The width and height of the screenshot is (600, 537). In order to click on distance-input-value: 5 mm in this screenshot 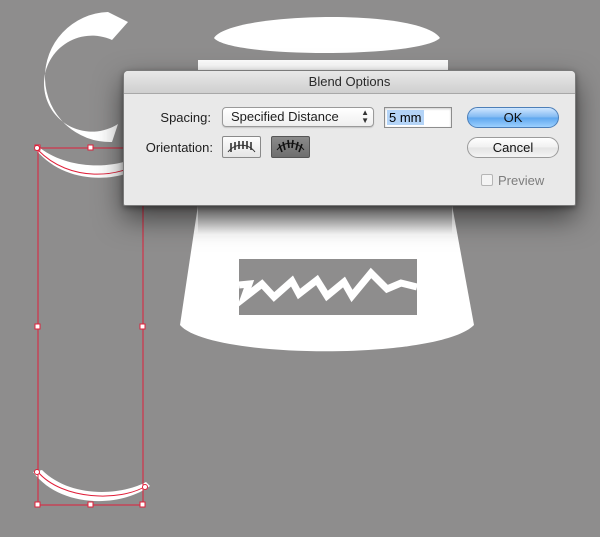, I will do `click(405, 117)`.